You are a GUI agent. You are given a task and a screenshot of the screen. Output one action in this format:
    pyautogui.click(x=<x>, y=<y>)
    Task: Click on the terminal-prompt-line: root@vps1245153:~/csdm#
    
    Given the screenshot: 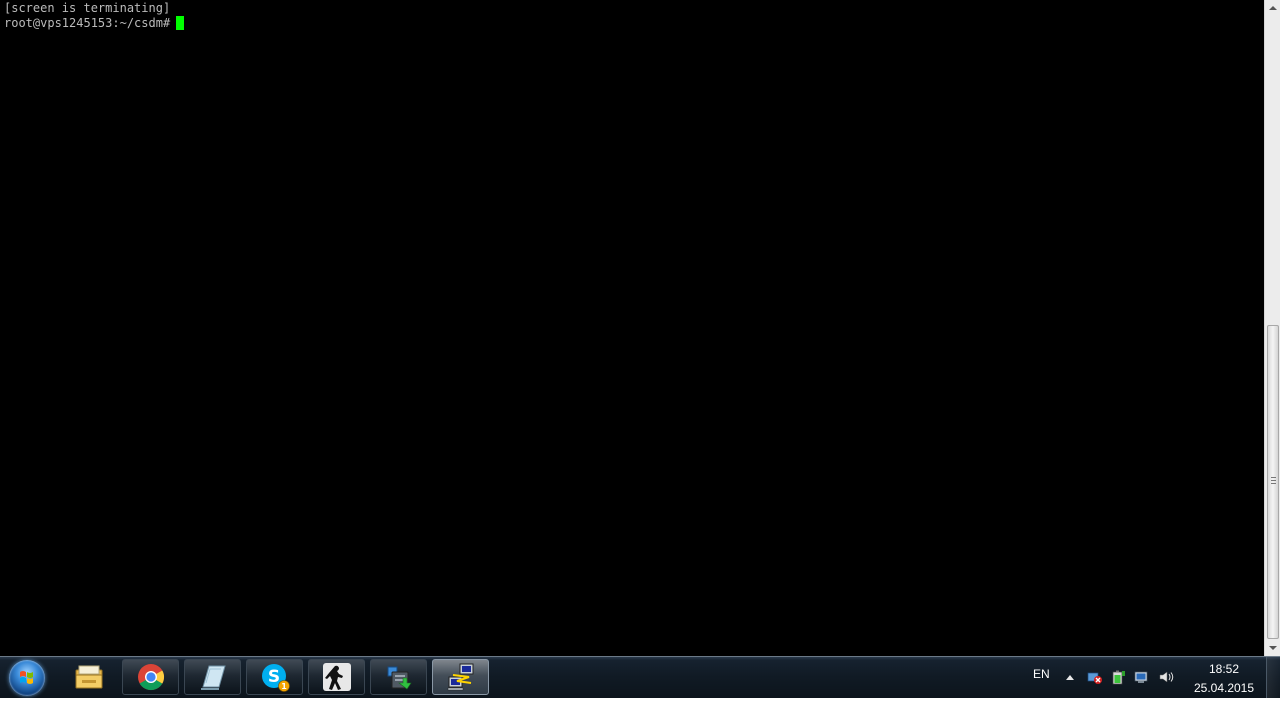 What is the action you would take?
    pyautogui.click(x=94, y=23)
    